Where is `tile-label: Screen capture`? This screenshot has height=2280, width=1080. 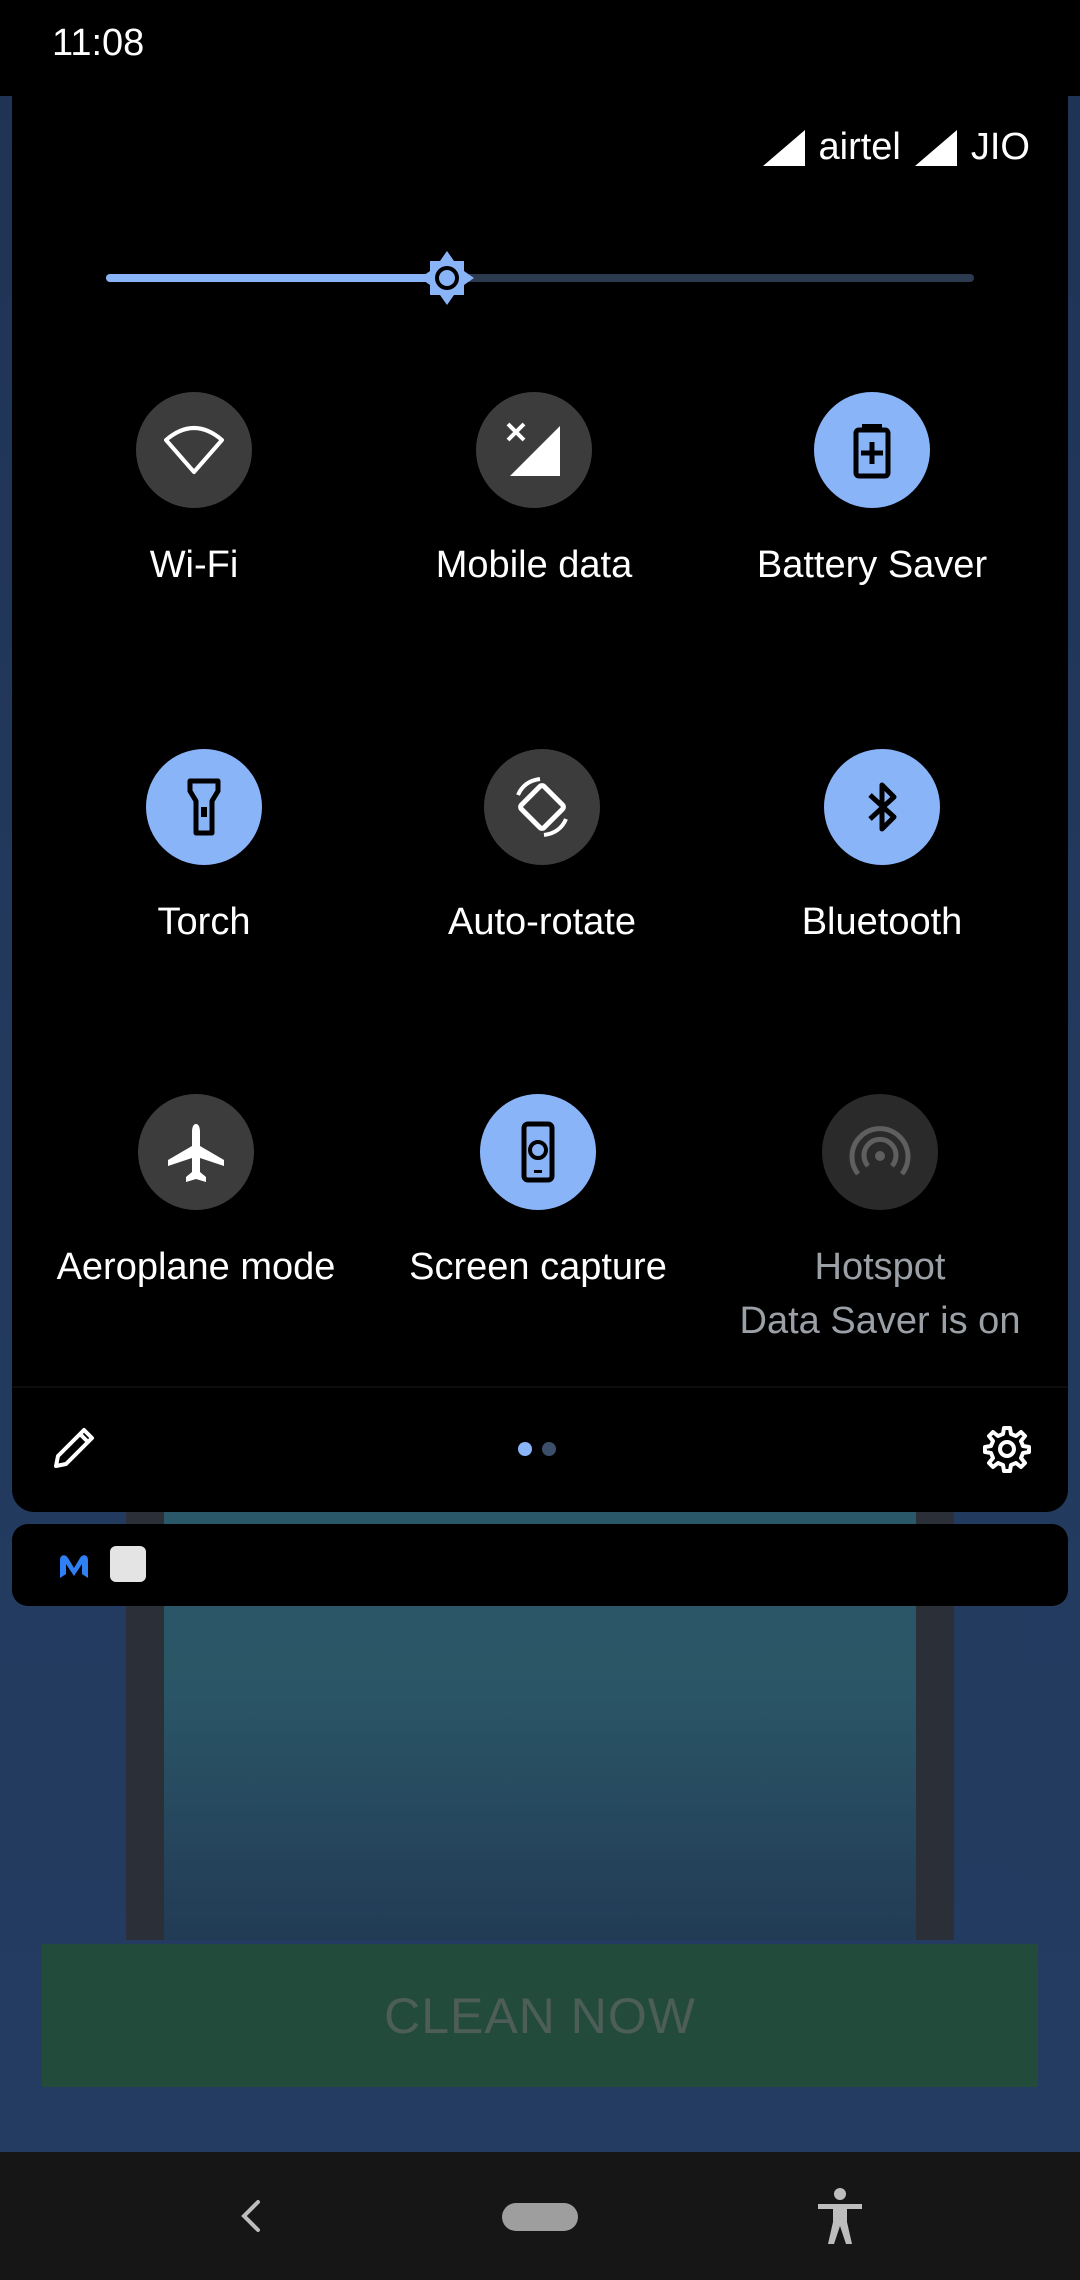
tile-label: Screen capture is located at coordinates (538, 1267).